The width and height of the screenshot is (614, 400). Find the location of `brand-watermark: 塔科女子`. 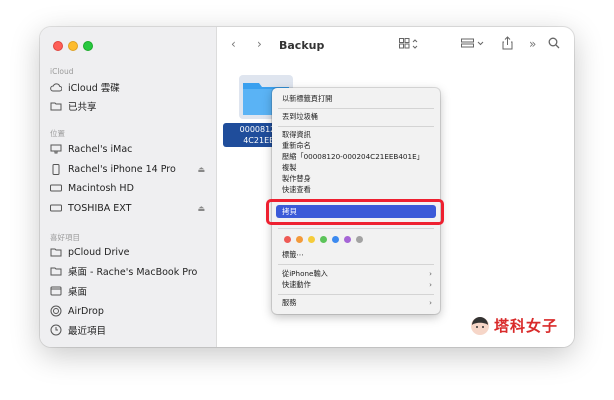

brand-watermark: 塔科女子 is located at coordinates (514, 325).